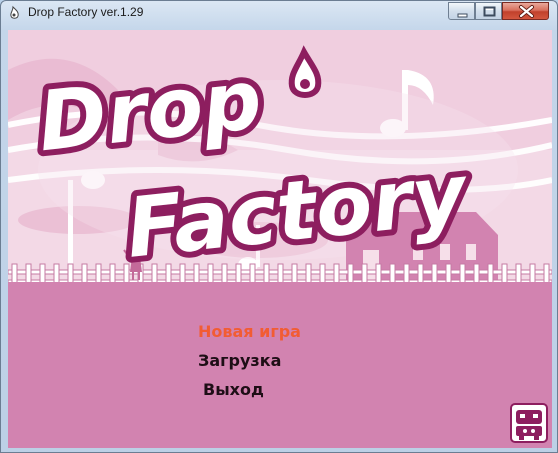  What do you see at coordinates (86, 12) in the screenshot?
I see `window-title: Drop Factory ver.1.29` at bounding box center [86, 12].